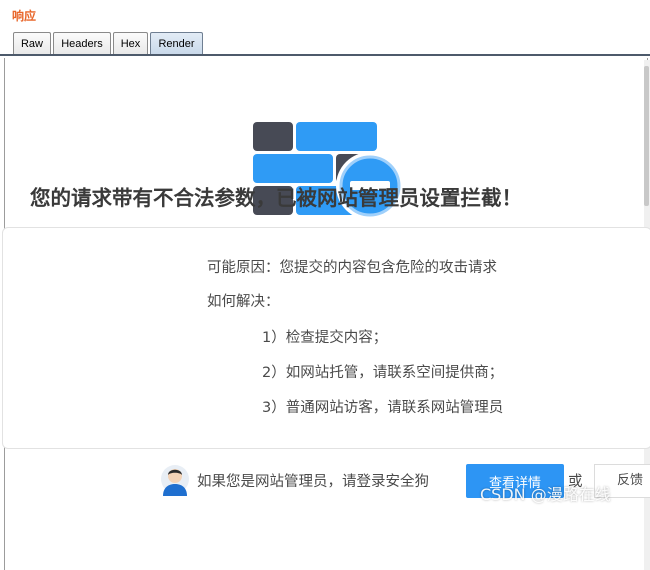 Image resolution: width=650 pixels, height=570 pixels. I want to click on admin-avatar-icon, so click(175, 480).